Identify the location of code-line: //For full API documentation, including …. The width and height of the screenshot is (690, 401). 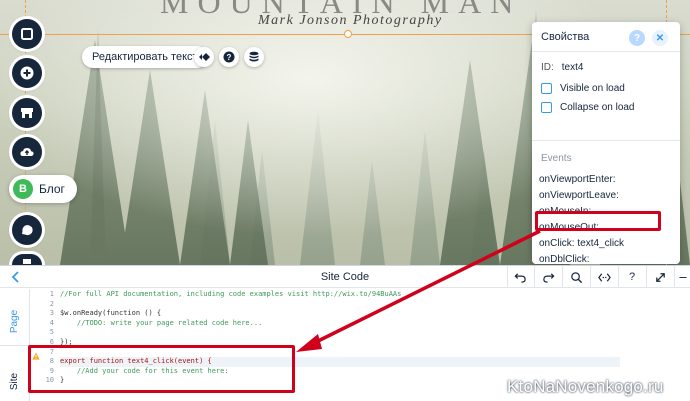
(340, 295).